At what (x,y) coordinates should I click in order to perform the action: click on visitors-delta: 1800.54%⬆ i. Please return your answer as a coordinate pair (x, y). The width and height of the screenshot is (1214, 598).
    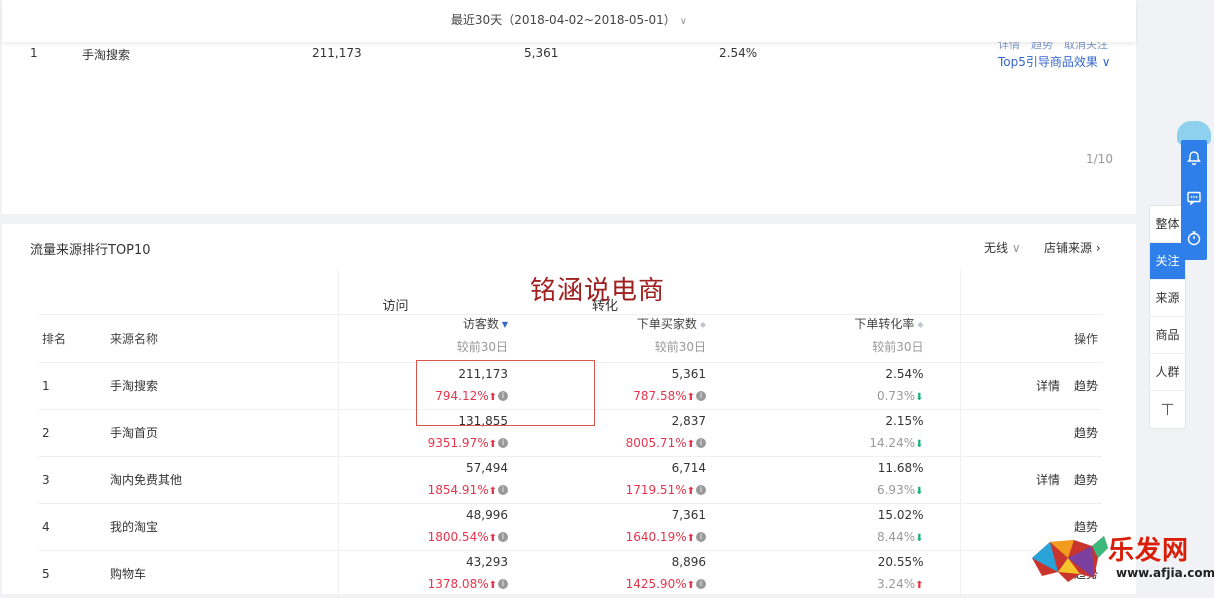
    Looking at the image, I should click on (423, 538).